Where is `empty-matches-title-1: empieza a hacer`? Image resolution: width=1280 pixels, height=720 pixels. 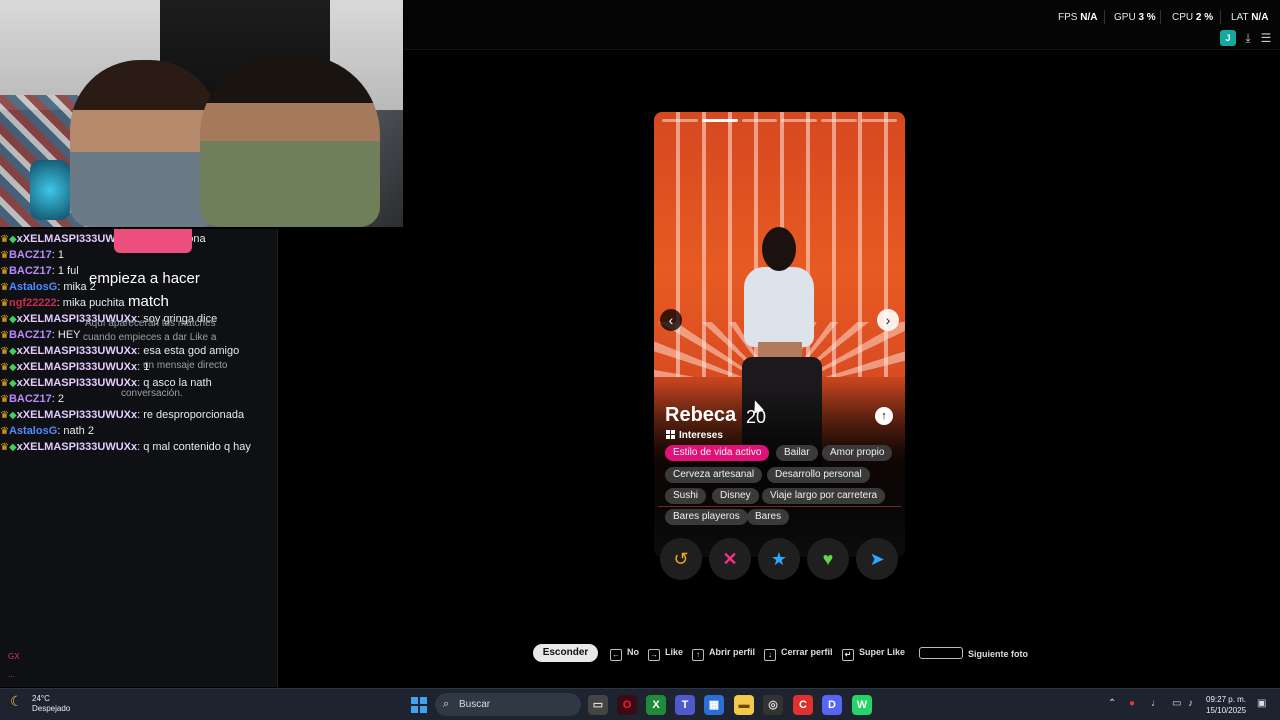
empty-matches-title-1: empieza a hacer is located at coordinates (144, 278).